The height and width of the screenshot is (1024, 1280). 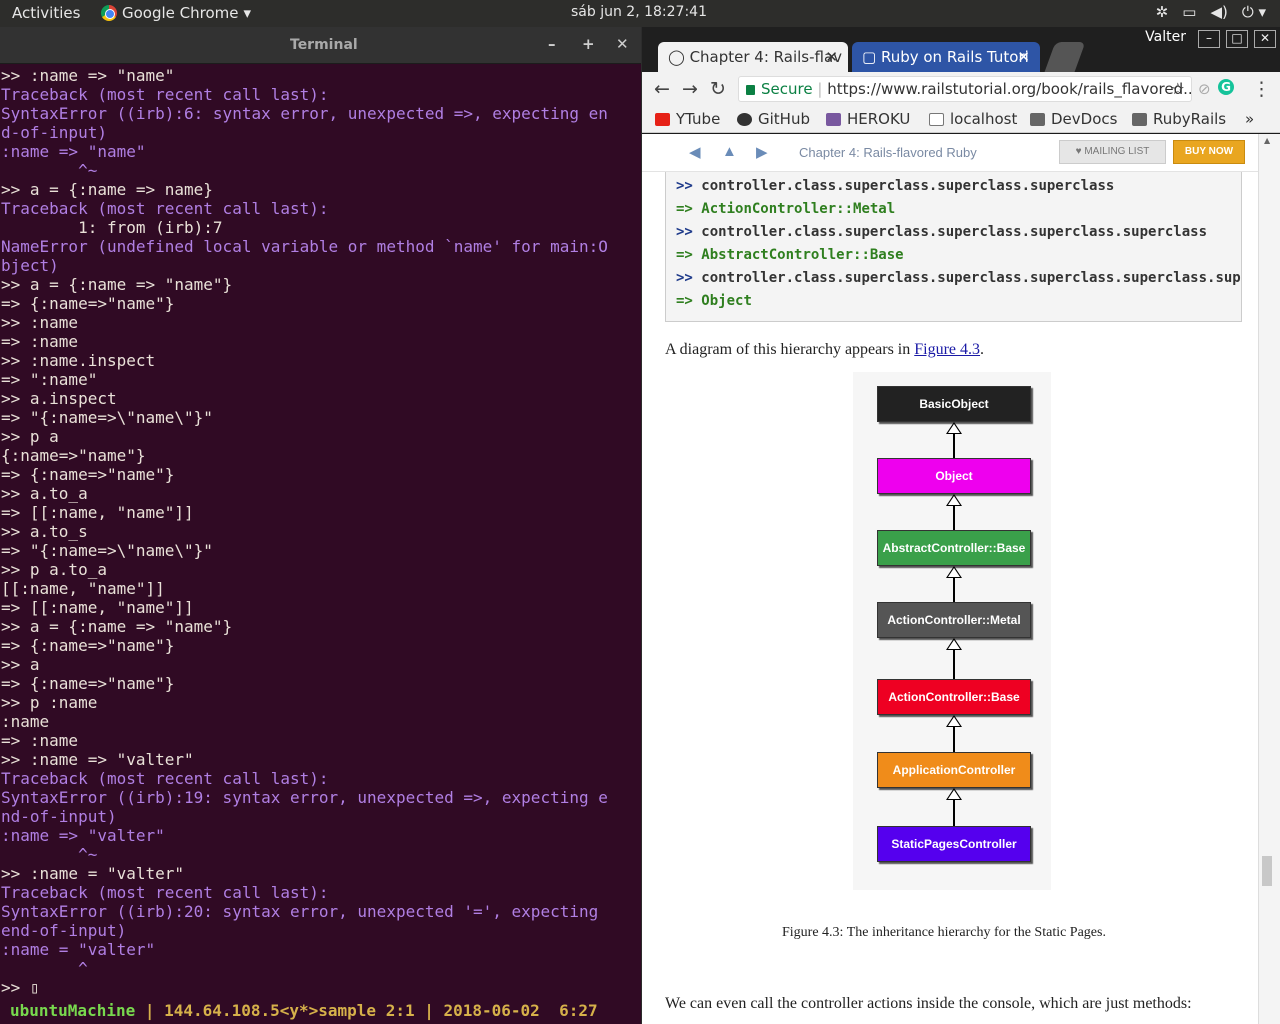 I want to click on bookmark-devdocs: DevDocs, so click(x=1073, y=119).